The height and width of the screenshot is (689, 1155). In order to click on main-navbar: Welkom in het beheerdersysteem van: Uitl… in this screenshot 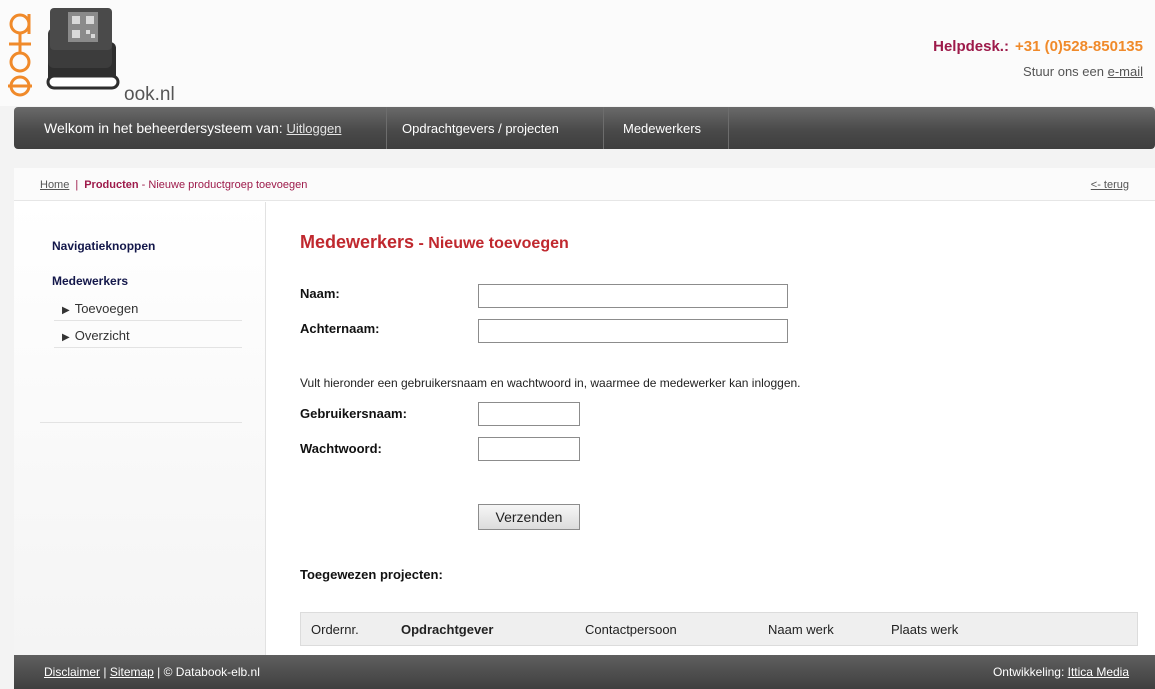, I will do `click(584, 128)`.